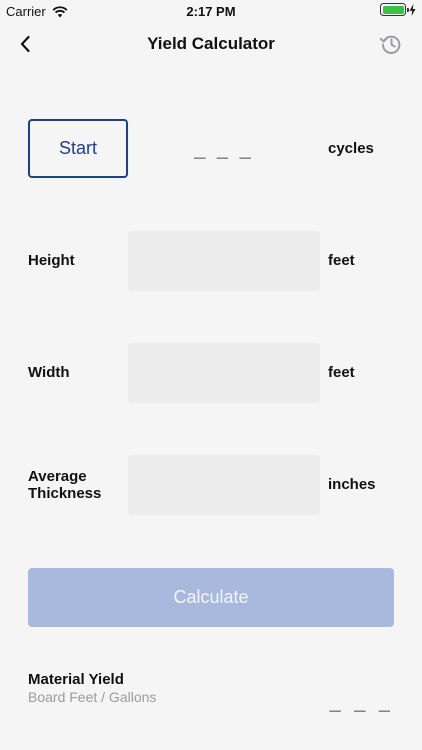 The width and height of the screenshot is (422, 750). What do you see at coordinates (351, 148) in the screenshot?
I see `cycles-unit-label: cycles` at bounding box center [351, 148].